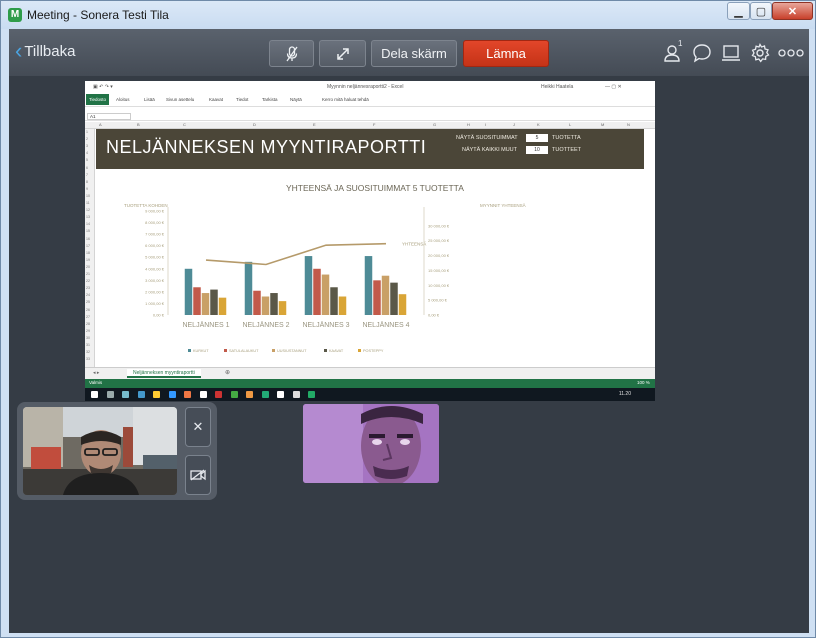  What do you see at coordinates (87, 146) in the screenshot?
I see `row-header: 3` at bounding box center [87, 146].